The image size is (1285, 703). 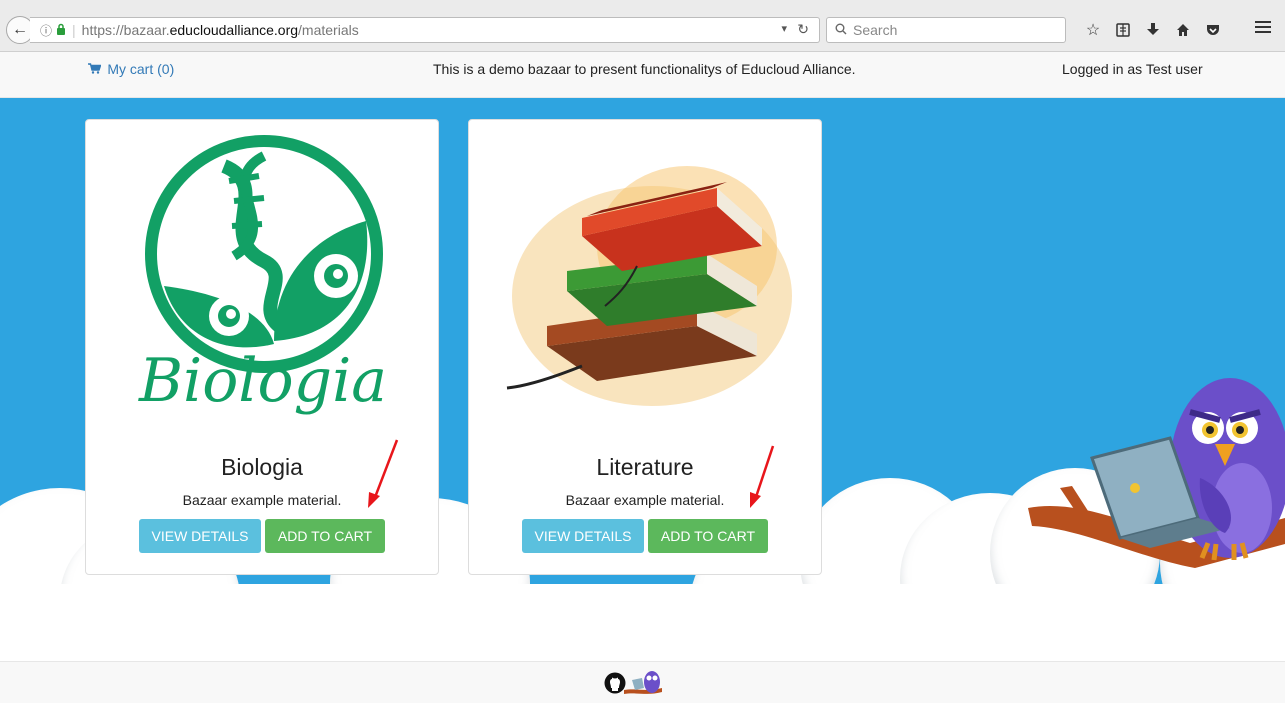 What do you see at coordinates (140, 69) in the screenshot?
I see `my-cart-label: My cart (0)` at bounding box center [140, 69].